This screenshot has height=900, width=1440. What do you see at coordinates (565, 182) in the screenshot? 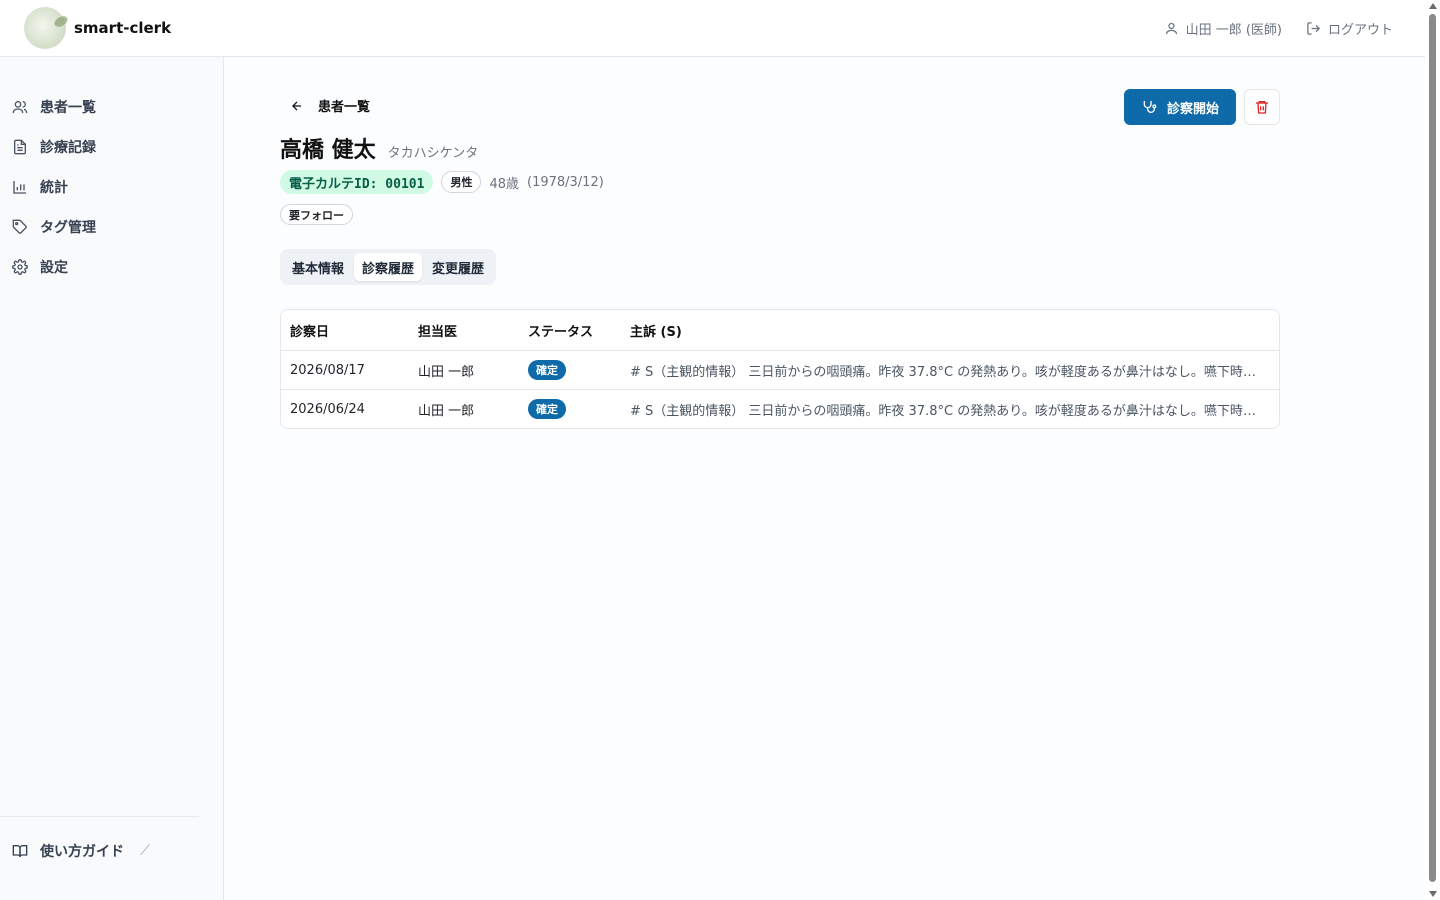
I see `patient-birthdate: (1978/3/12)` at bounding box center [565, 182].